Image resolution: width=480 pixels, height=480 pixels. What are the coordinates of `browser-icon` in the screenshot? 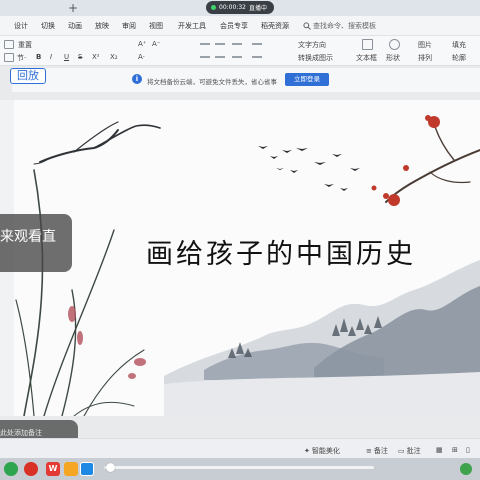 It's located at (11, 469).